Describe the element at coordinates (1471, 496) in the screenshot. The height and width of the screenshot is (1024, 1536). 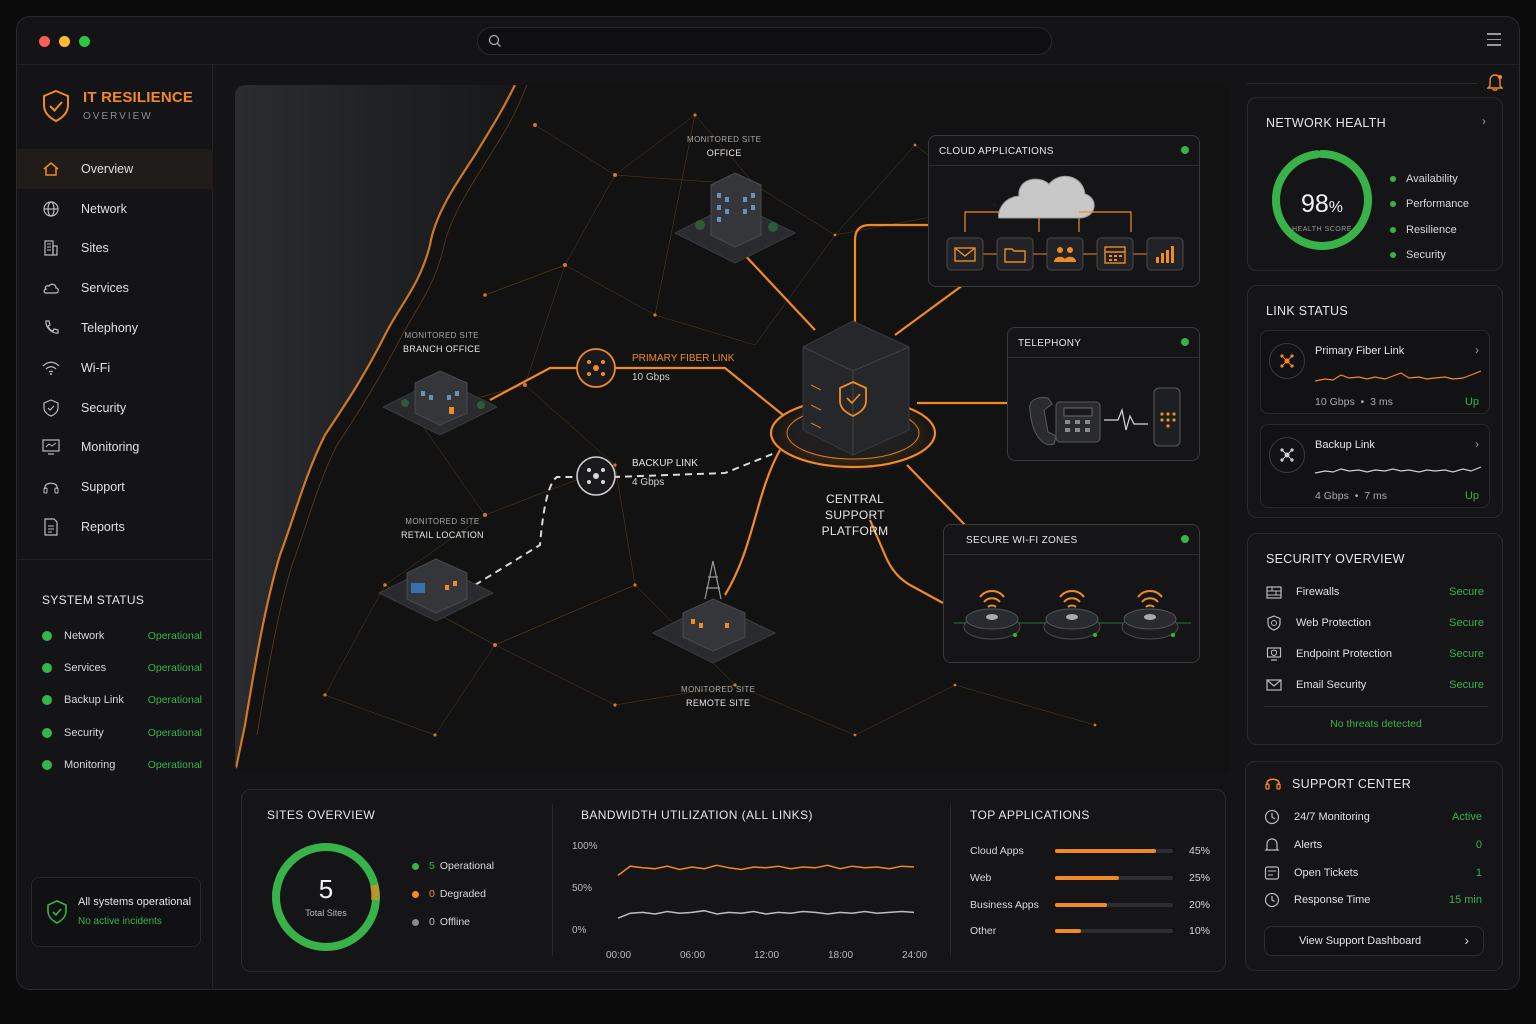
I see `link-status-value: Up` at that location.